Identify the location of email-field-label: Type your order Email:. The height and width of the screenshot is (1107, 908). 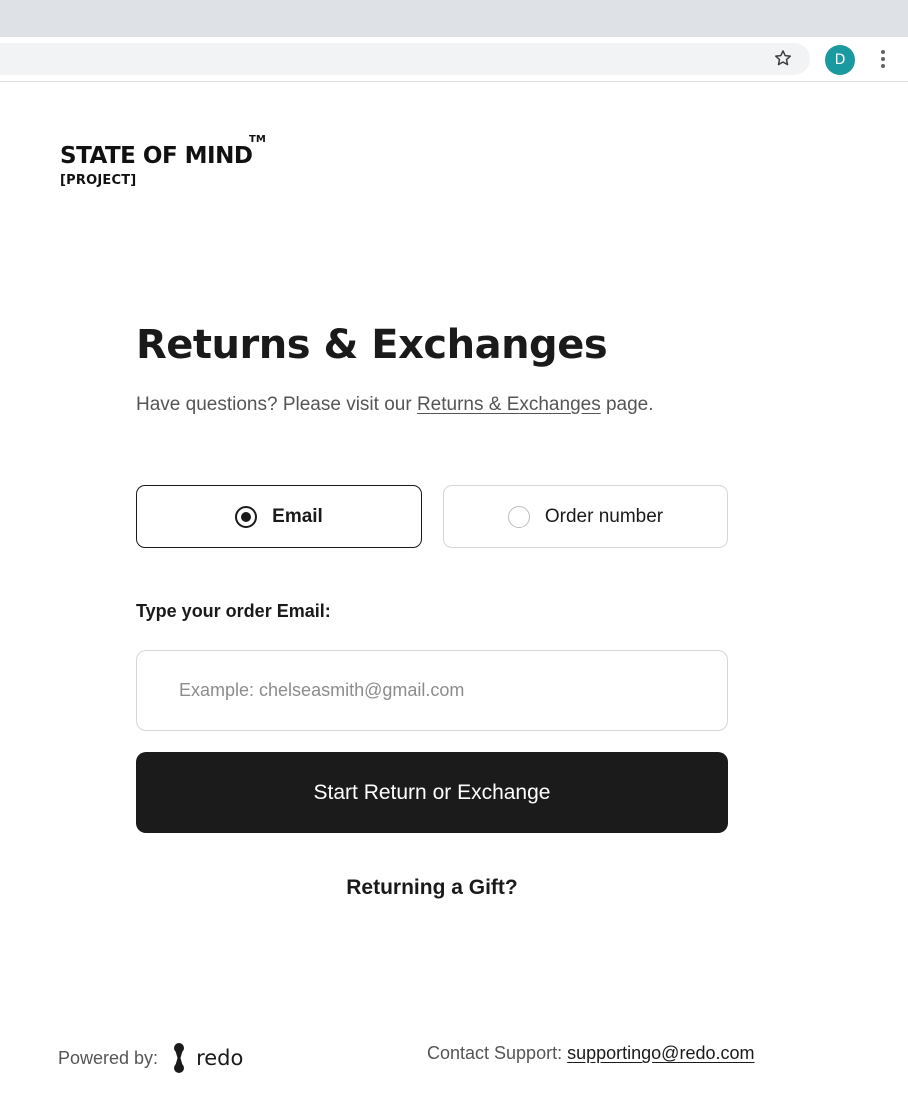
(233, 611).